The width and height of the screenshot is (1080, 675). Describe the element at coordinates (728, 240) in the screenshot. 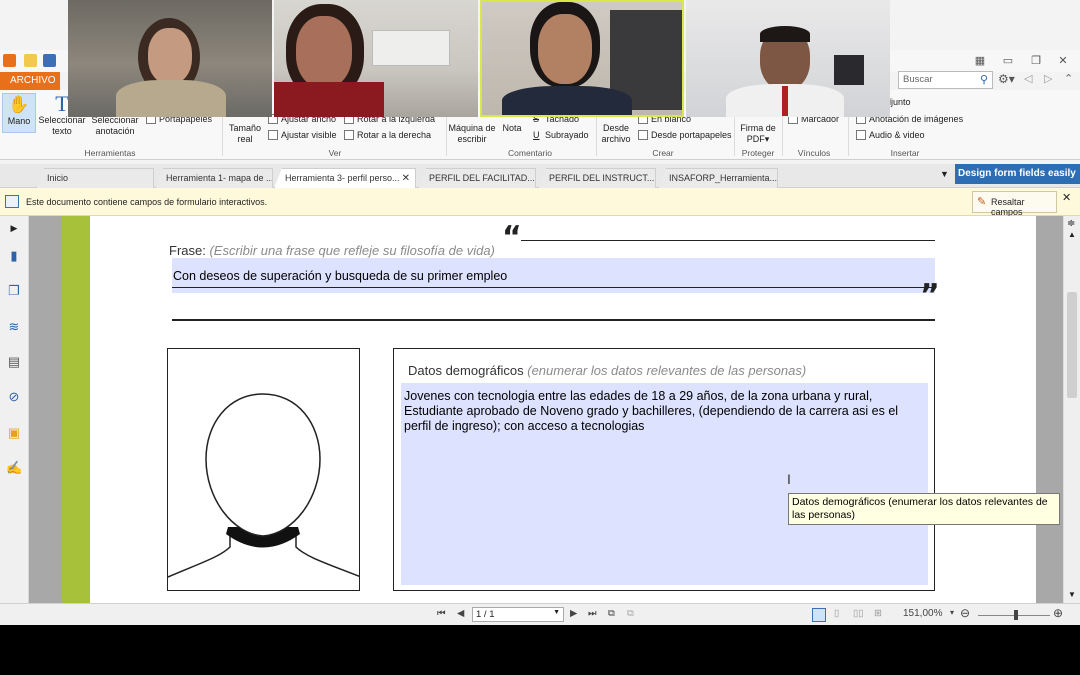

I see `frase-top-line` at that location.